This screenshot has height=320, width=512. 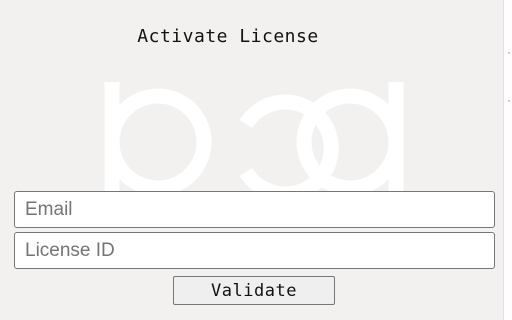 I want to click on validate-button: Validate, so click(x=254, y=290).